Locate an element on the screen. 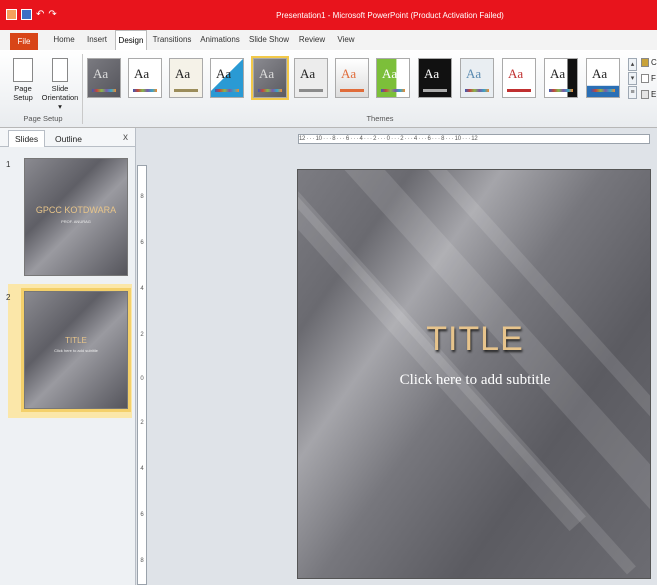  slide-orientation-button: Slide Orientation ▾ is located at coordinates (60, 84).